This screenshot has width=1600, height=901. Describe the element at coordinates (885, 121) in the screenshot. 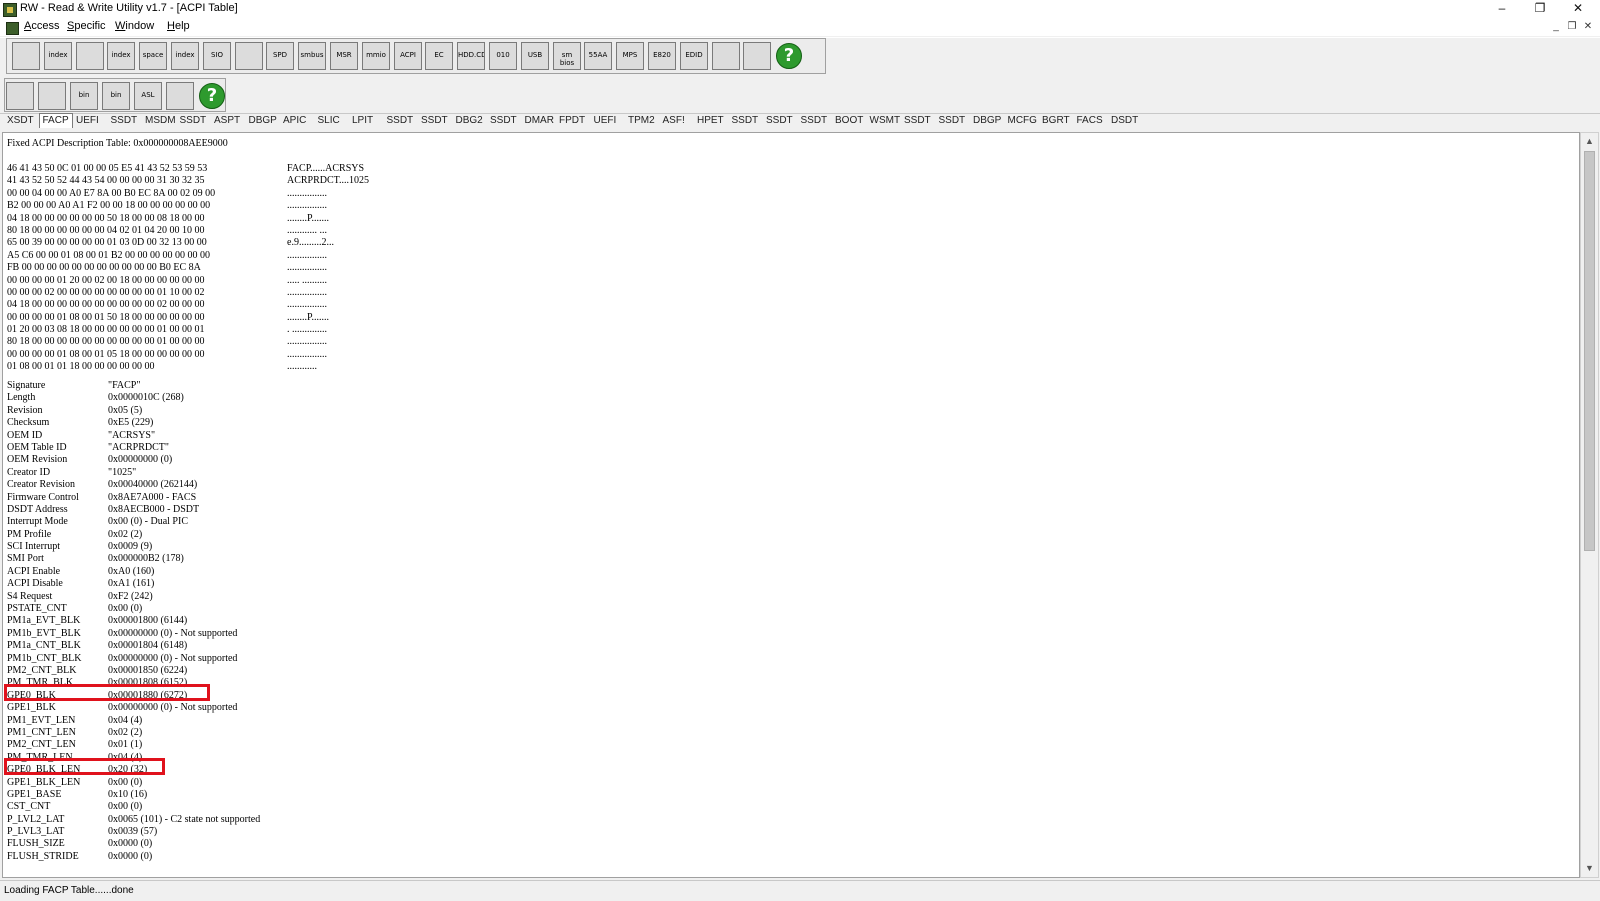

I see `tab-wsmt: WSMT` at that location.